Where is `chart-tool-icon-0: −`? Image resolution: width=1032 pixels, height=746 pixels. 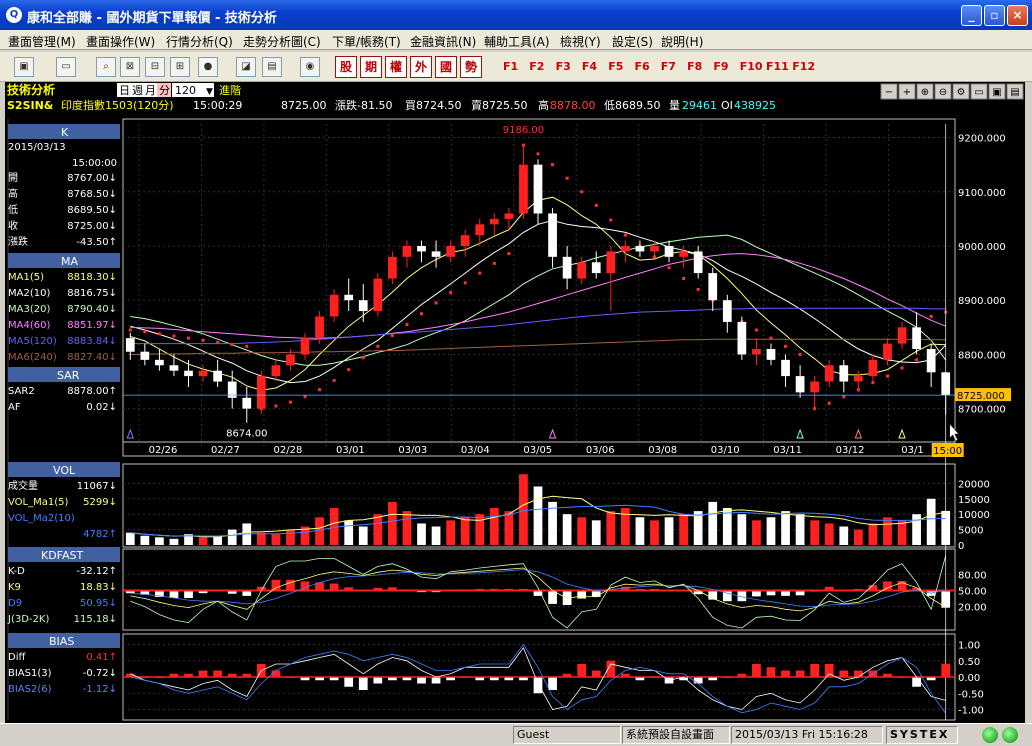
chart-tool-icon-0: − is located at coordinates (889, 92).